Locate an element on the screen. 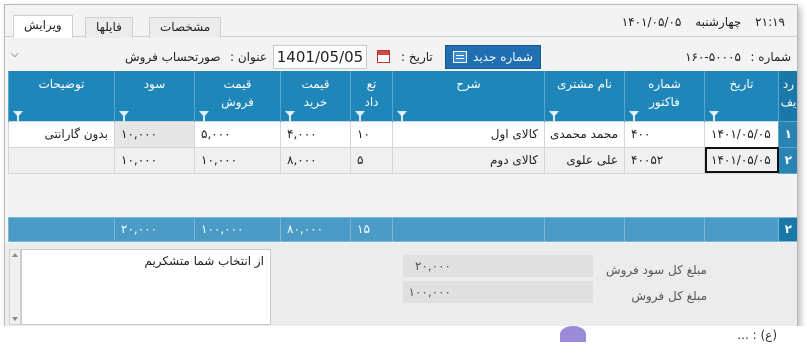  tab-edit: ویرایش is located at coordinates (43, 26).